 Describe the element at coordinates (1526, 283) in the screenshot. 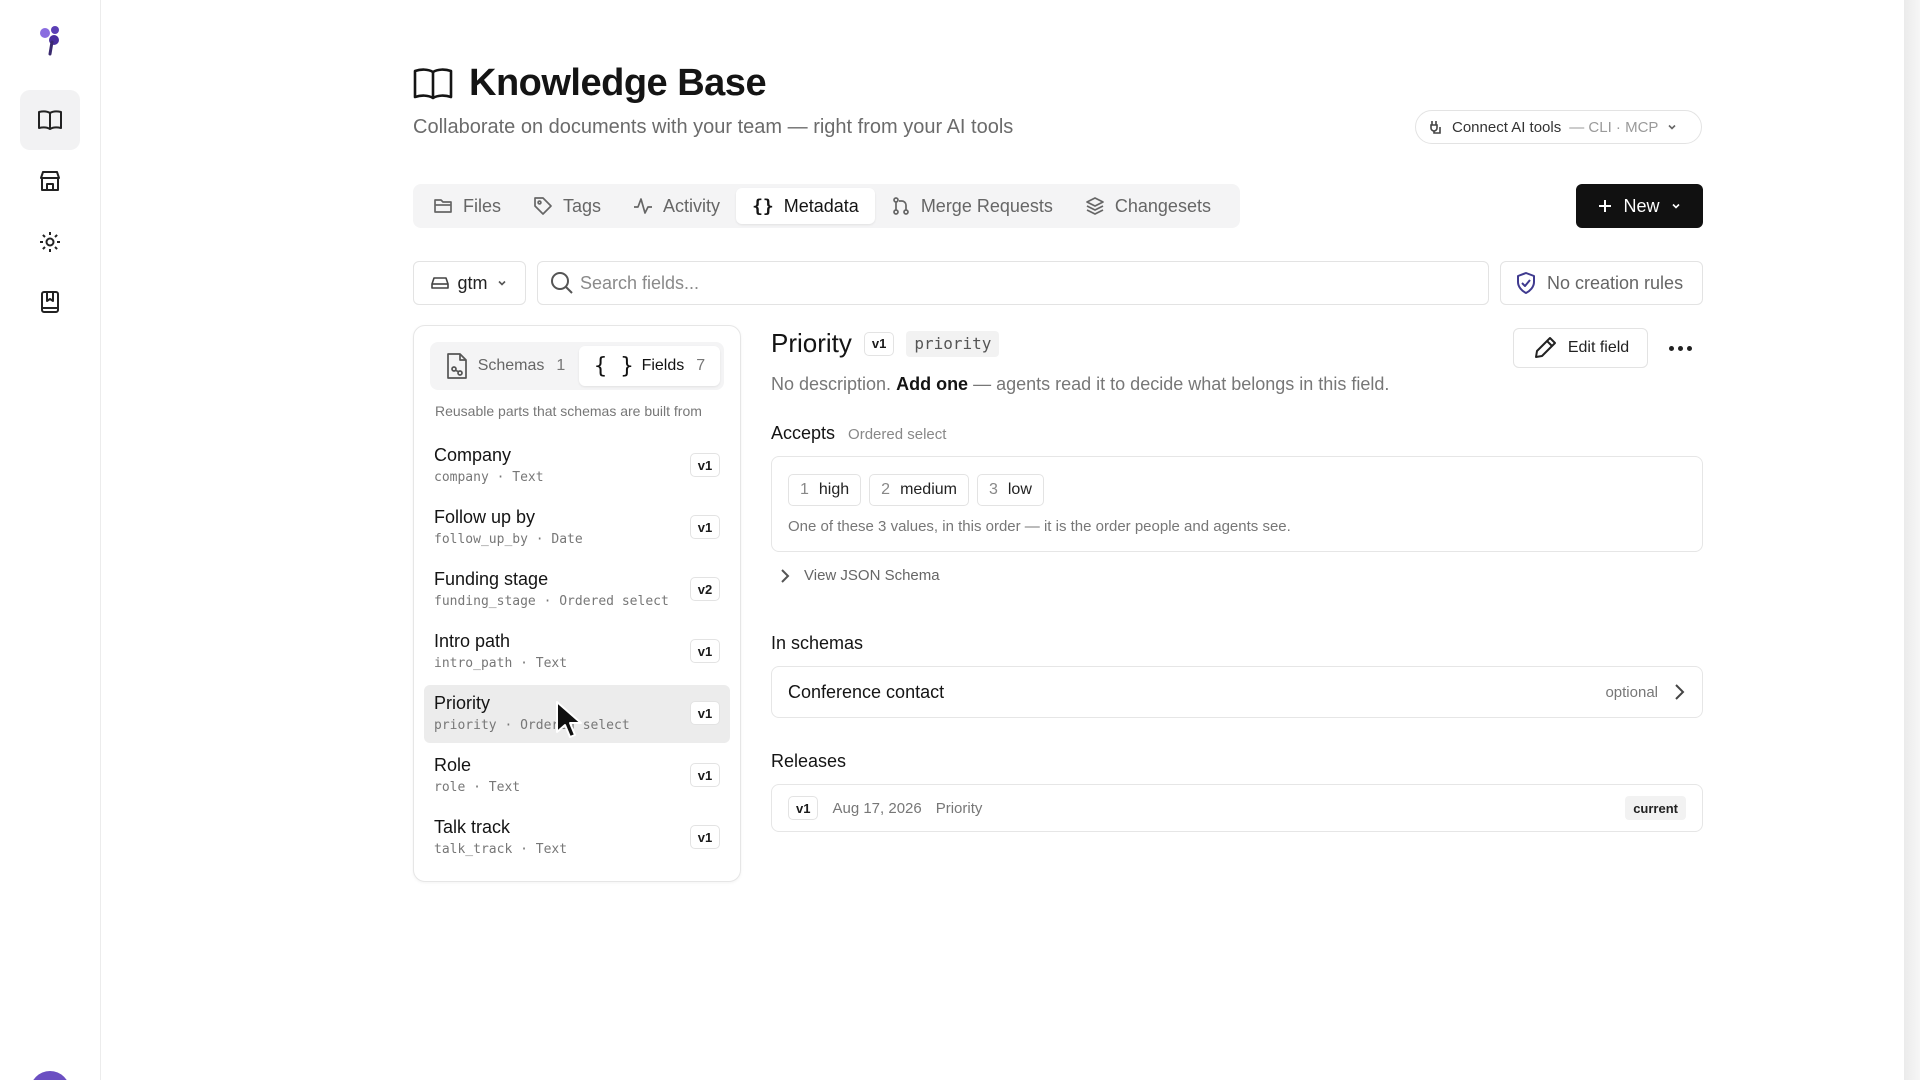

I see `shield-check-icon` at that location.